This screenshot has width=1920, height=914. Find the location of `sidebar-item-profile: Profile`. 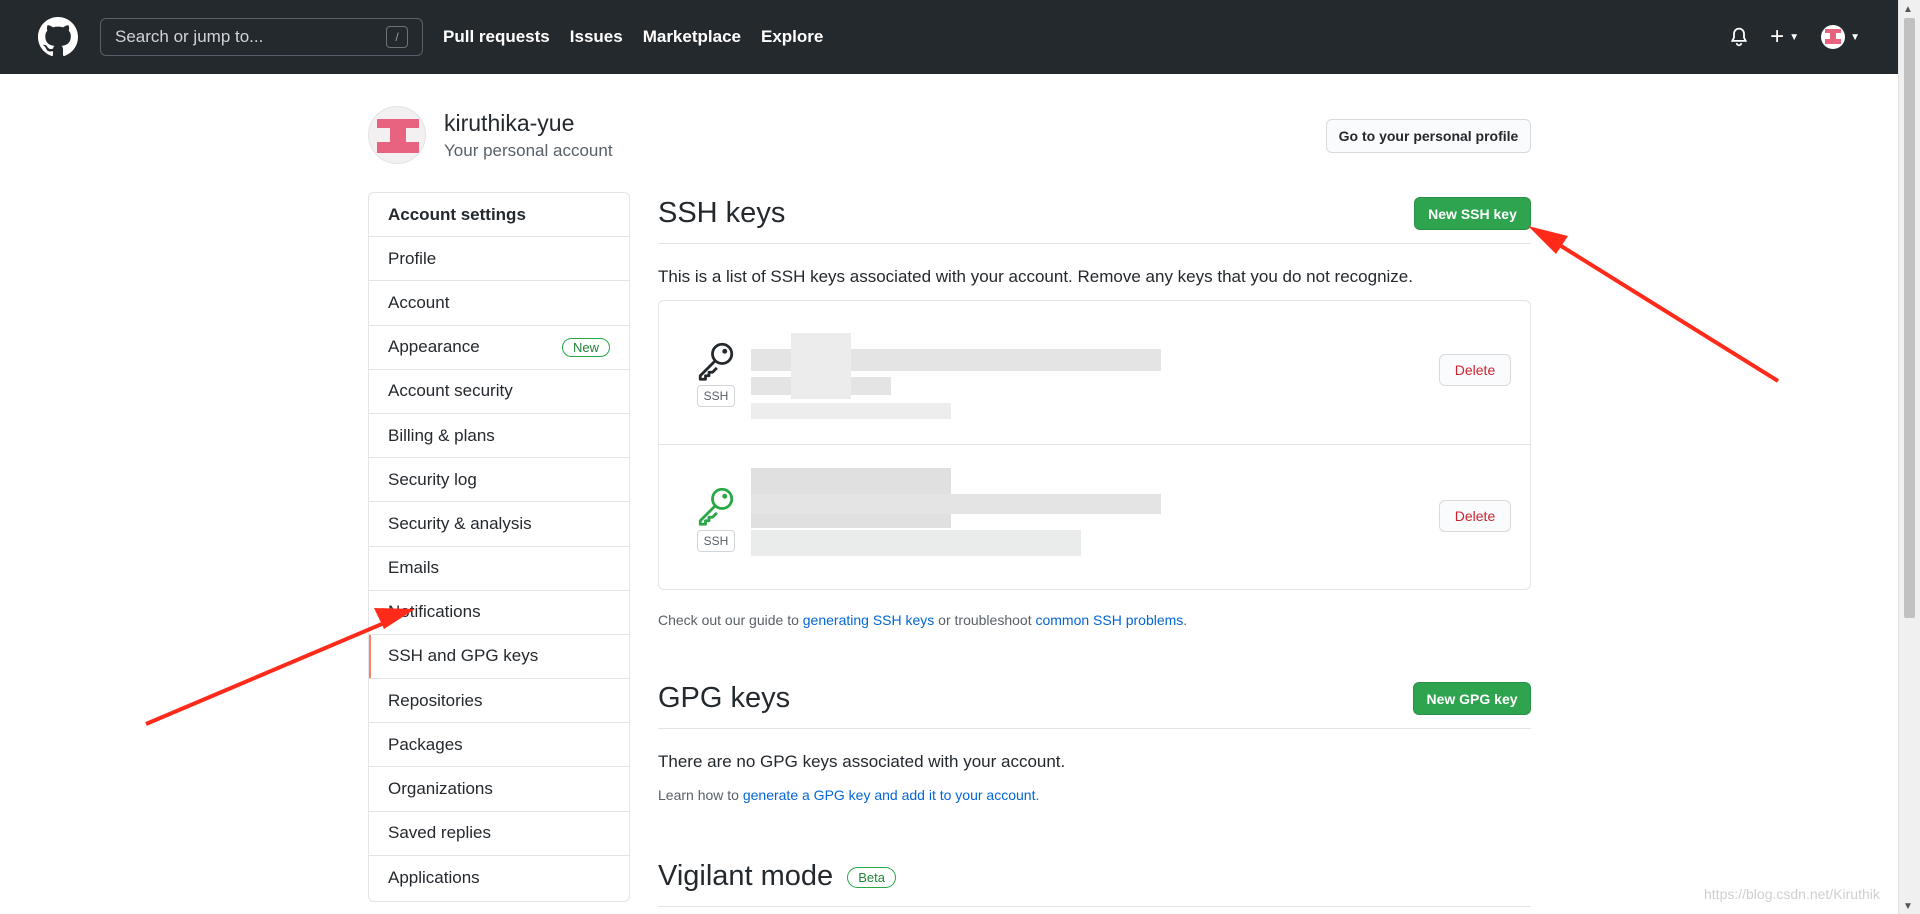

sidebar-item-profile: Profile is located at coordinates (499, 259).